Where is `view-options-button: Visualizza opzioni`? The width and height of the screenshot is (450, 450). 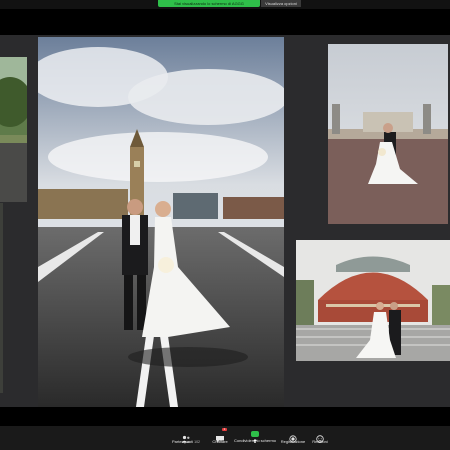 view-options-button: Visualizza opzioni is located at coordinates (281, 3).